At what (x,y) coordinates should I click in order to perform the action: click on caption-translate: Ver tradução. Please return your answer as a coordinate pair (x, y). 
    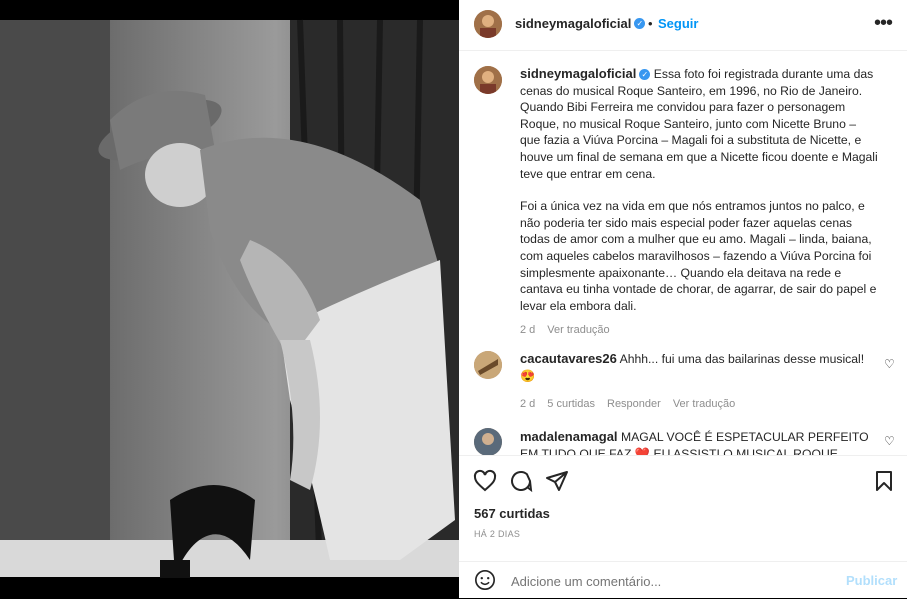
    Looking at the image, I should click on (578, 330).